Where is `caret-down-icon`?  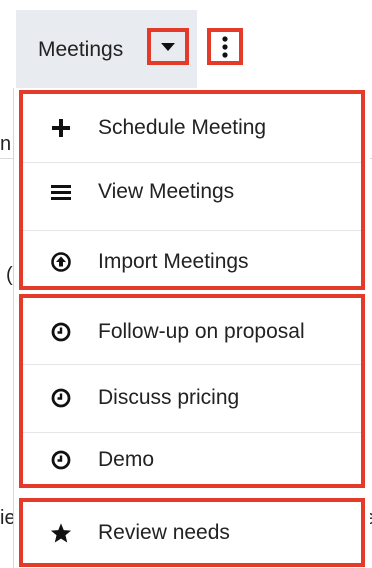
caret-down-icon is located at coordinates (168, 46).